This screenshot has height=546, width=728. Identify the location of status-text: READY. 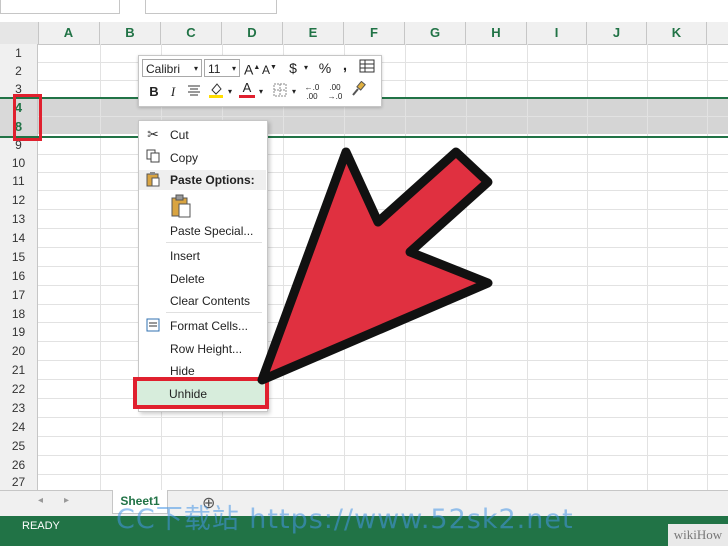
(41, 526).